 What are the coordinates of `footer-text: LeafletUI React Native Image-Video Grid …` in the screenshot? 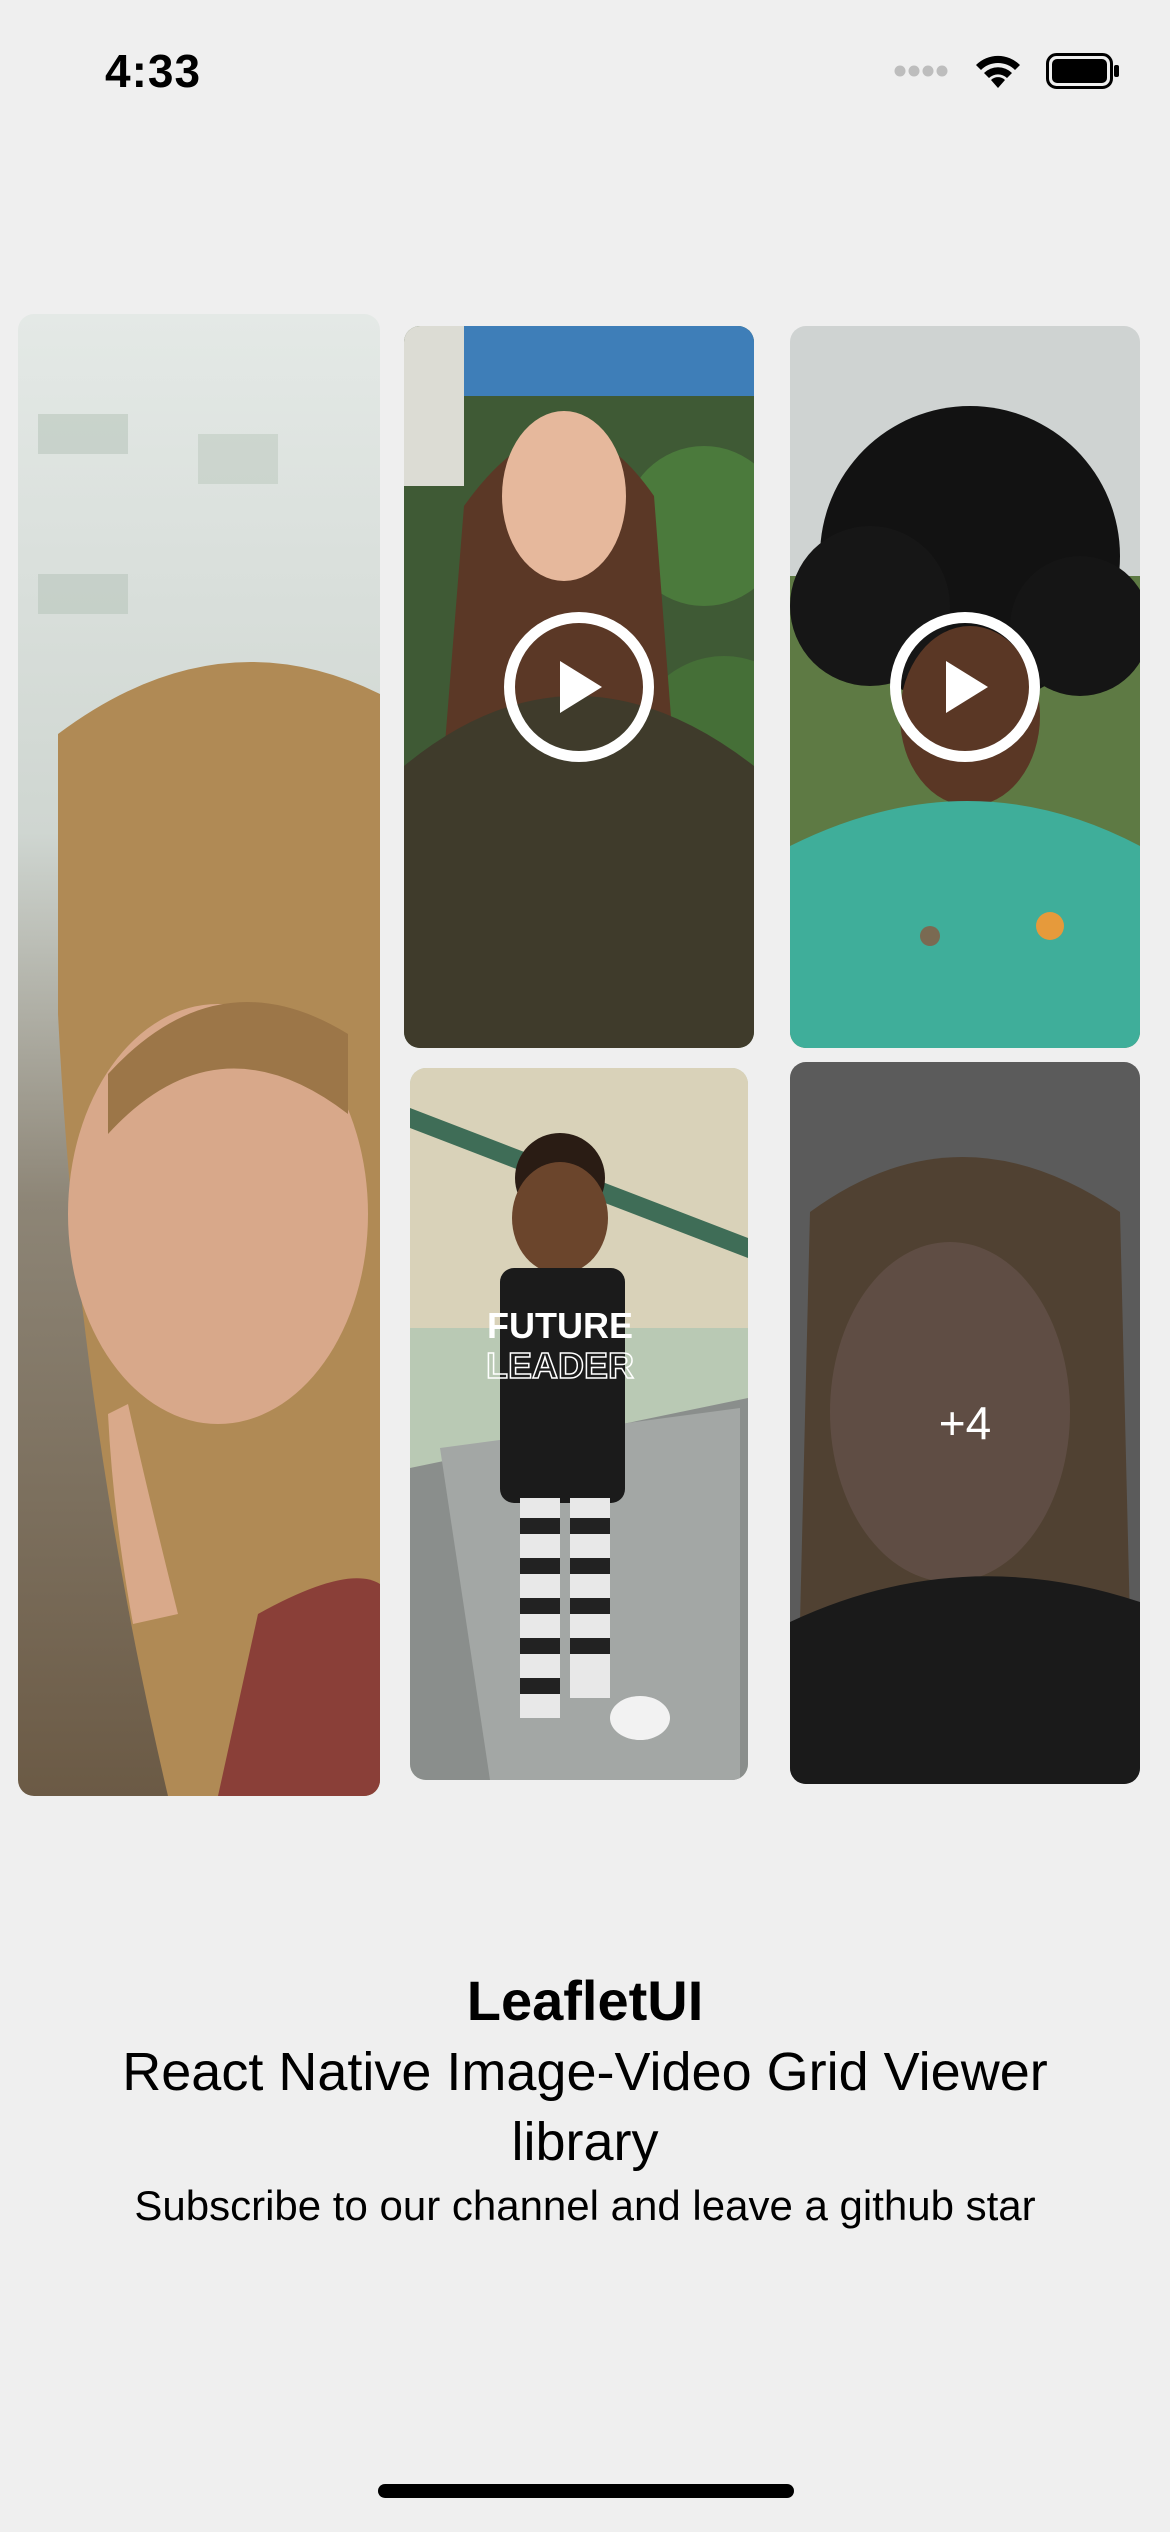 It's located at (585, 2100).